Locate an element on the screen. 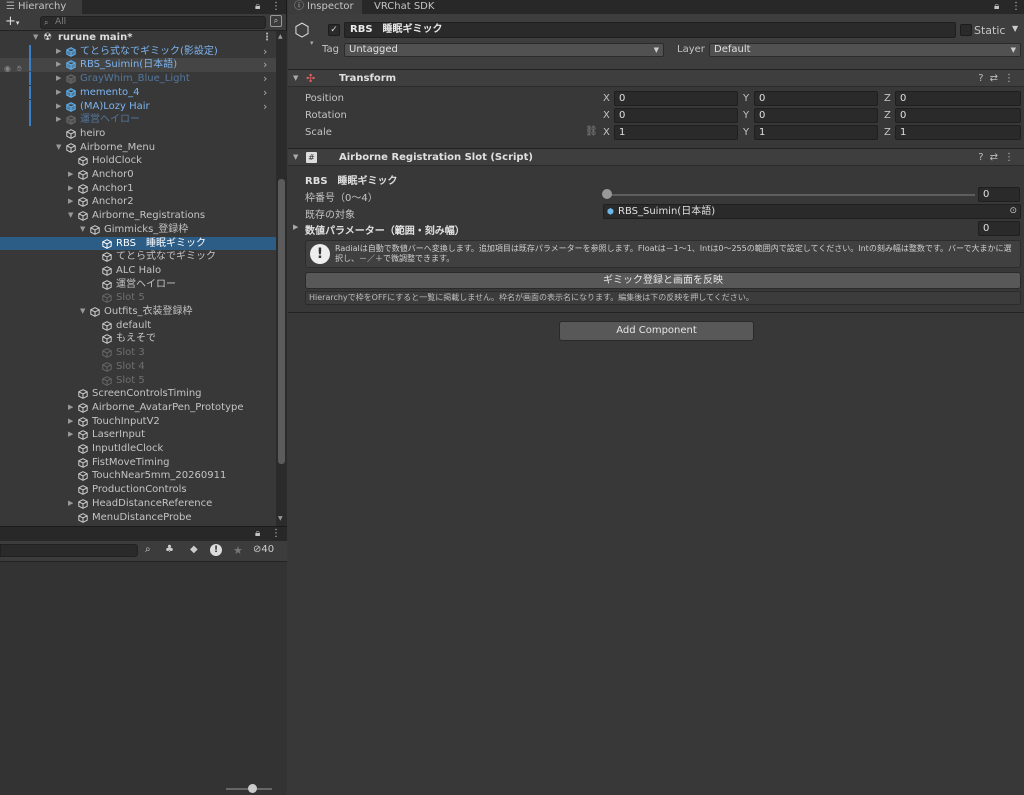 This screenshot has height=795, width=1024. hierarchy-item: ALC Halo is located at coordinates (138, 271).